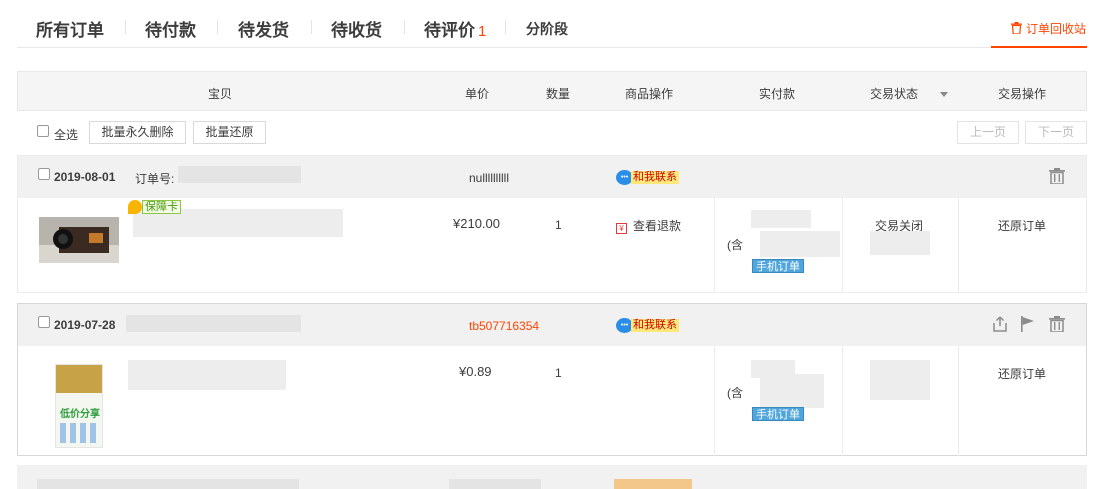 The image size is (1119, 489). What do you see at coordinates (894, 94) in the screenshot?
I see `col-status-label: 交易状态` at bounding box center [894, 94].